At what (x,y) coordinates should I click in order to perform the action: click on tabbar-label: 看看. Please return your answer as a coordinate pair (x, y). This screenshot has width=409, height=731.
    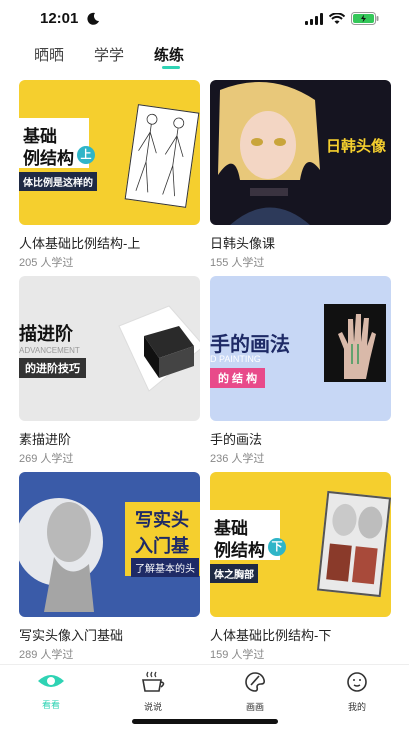
    Looking at the image, I should click on (50, 705).